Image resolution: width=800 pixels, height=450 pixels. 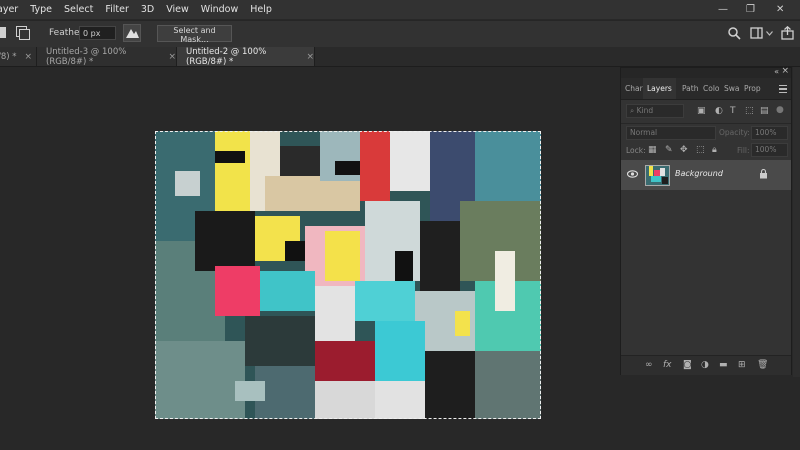 I want to click on menu-type: Type, so click(x=41, y=9).